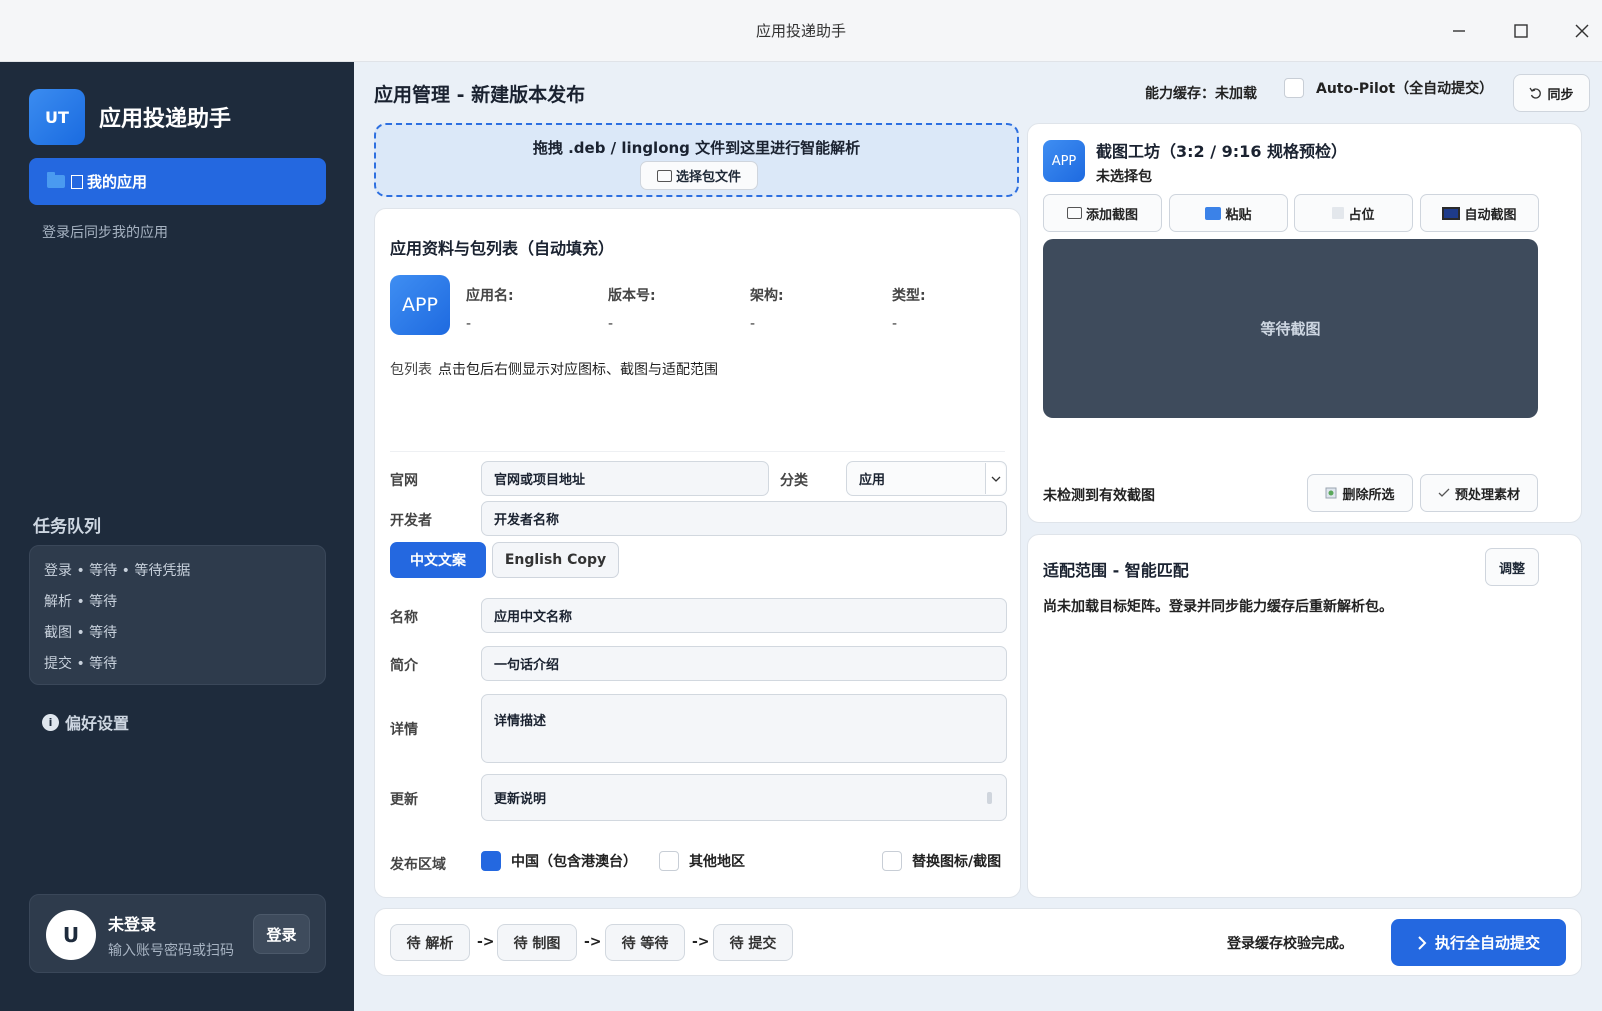  Describe the element at coordinates (1290, 944) in the screenshot. I see `pipeline-status: 登录缓存校验完成。` at that location.